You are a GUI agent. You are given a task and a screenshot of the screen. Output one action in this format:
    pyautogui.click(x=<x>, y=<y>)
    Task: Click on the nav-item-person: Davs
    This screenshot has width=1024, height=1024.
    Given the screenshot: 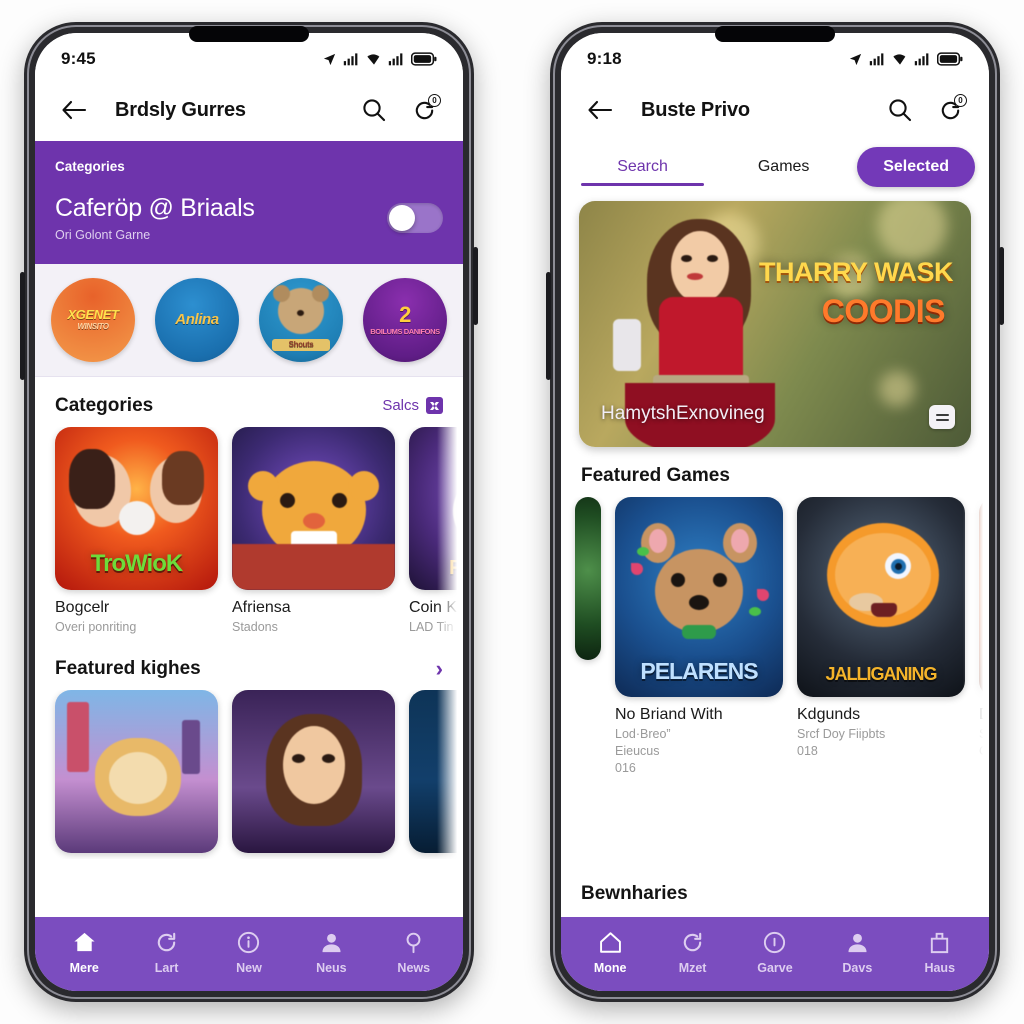 What is the action you would take?
    pyautogui.click(x=857, y=952)
    